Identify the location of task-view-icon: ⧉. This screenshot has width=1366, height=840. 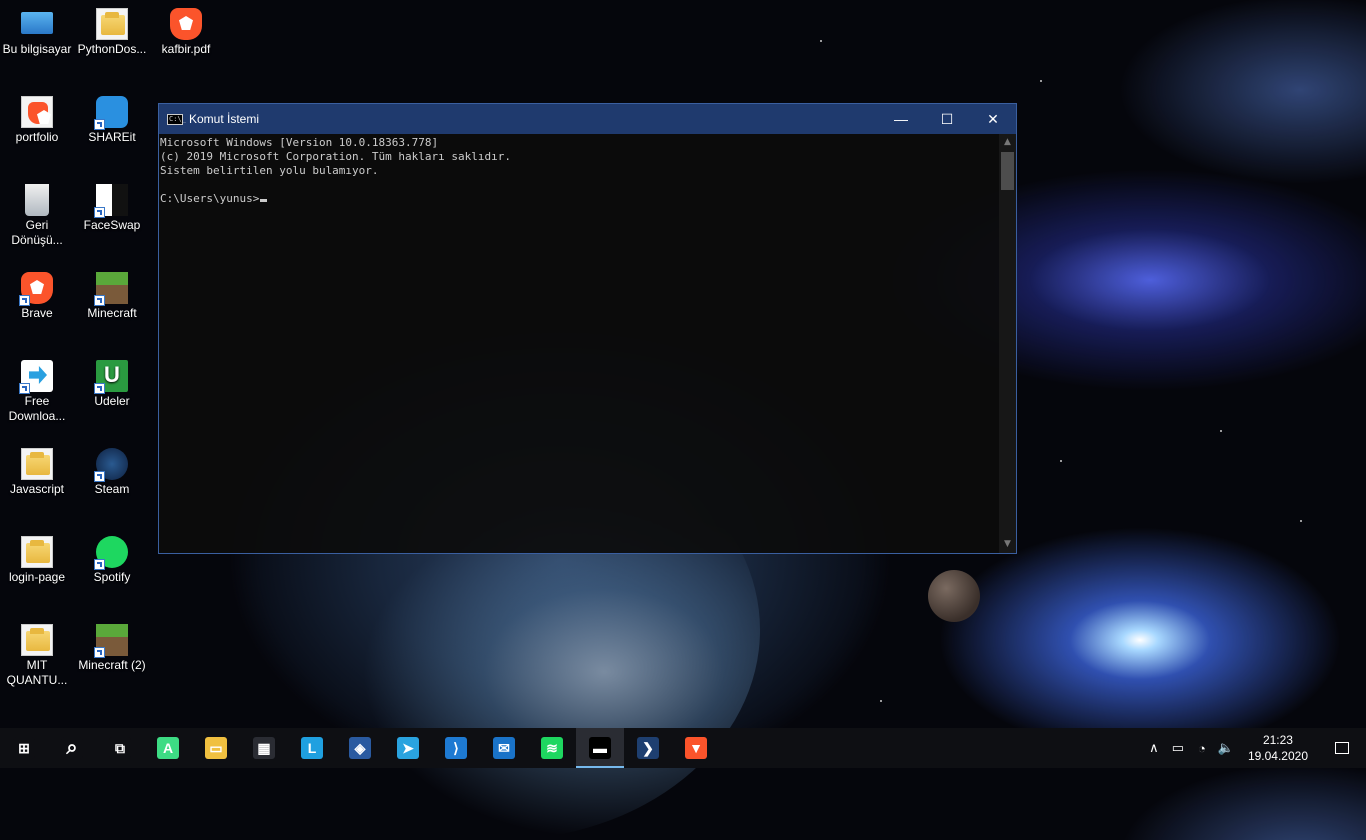
(120, 748).